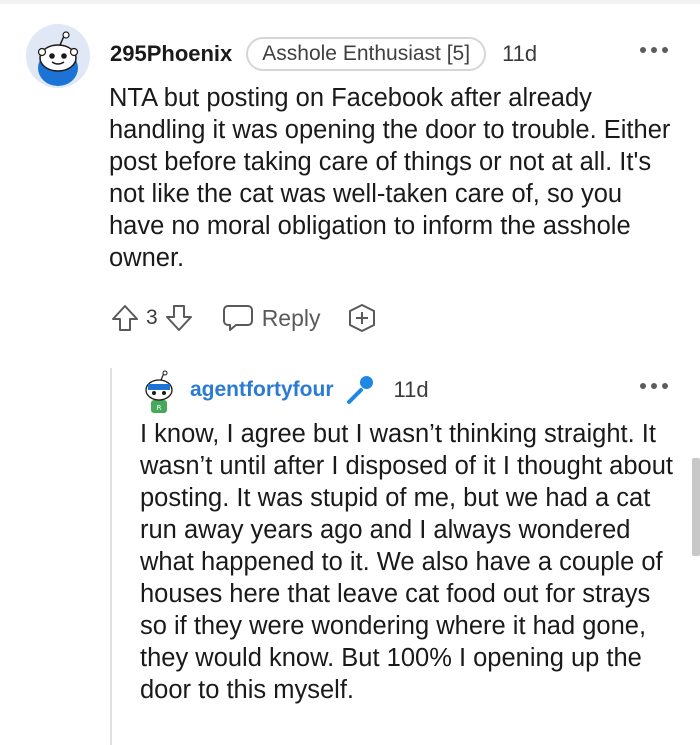  Describe the element at coordinates (159, 392) in the screenshot. I see `snoo-avatar-icon: R` at that location.